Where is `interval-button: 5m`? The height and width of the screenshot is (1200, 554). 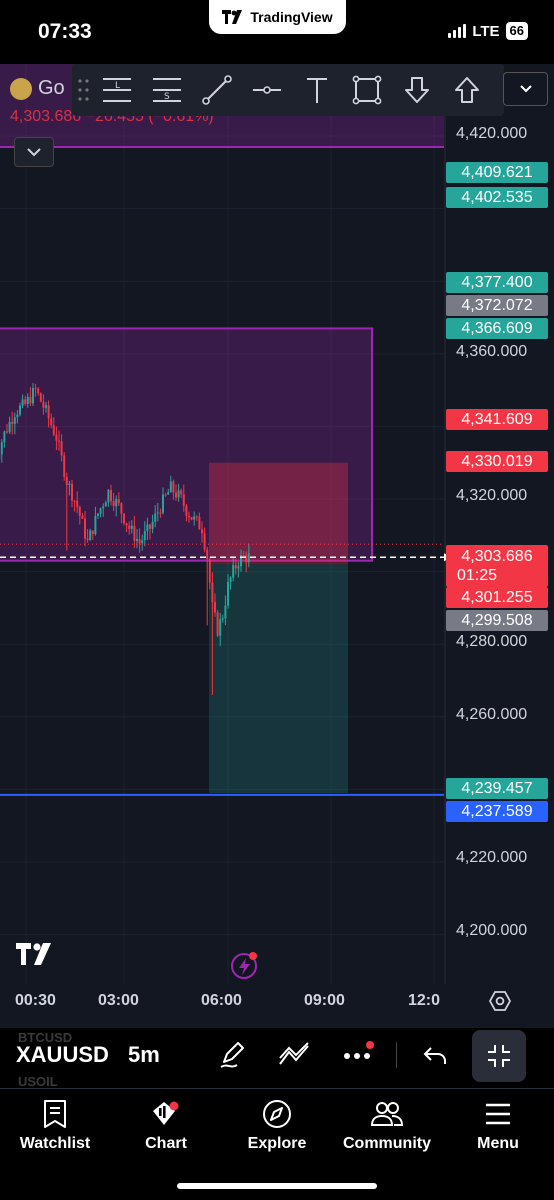
interval-button: 5m is located at coordinates (144, 1055).